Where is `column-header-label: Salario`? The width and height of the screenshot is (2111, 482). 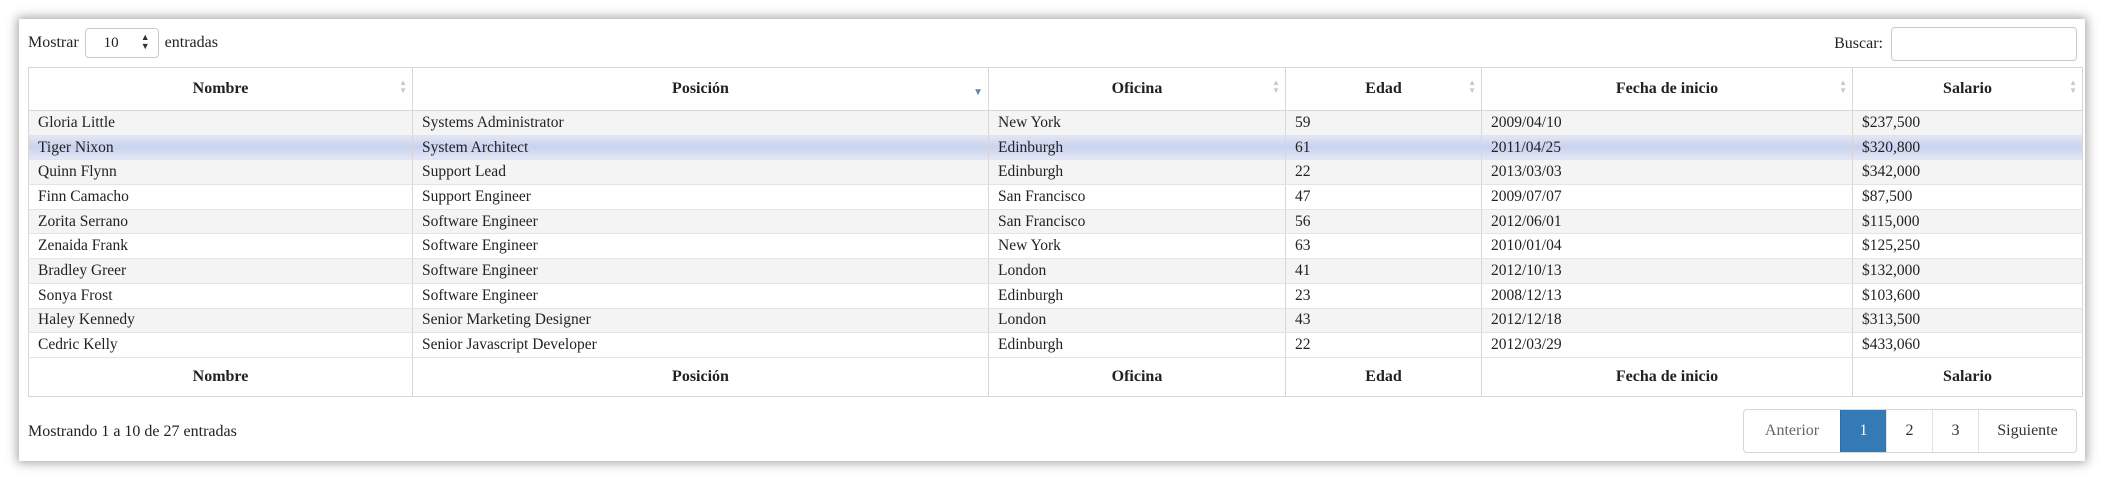 column-header-label: Salario is located at coordinates (1967, 88).